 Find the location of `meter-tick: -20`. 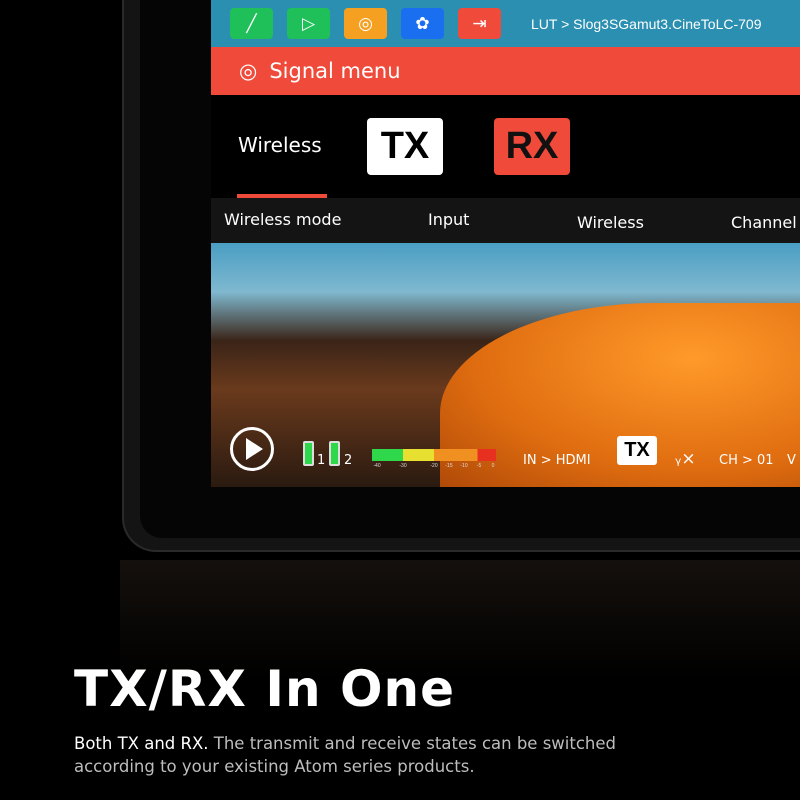

meter-tick: -20 is located at coordinates (434, 466).